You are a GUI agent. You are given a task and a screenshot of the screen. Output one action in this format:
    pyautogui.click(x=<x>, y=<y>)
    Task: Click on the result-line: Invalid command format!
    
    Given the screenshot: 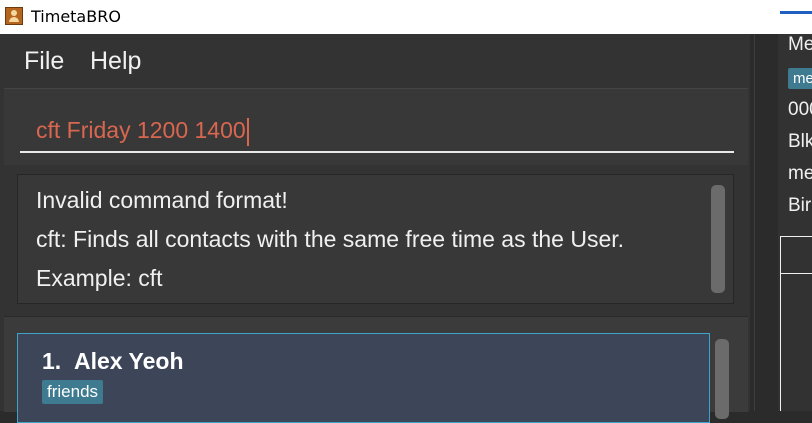 What is the action you would take?
    pyautogui.click(x=162, y=200)
    